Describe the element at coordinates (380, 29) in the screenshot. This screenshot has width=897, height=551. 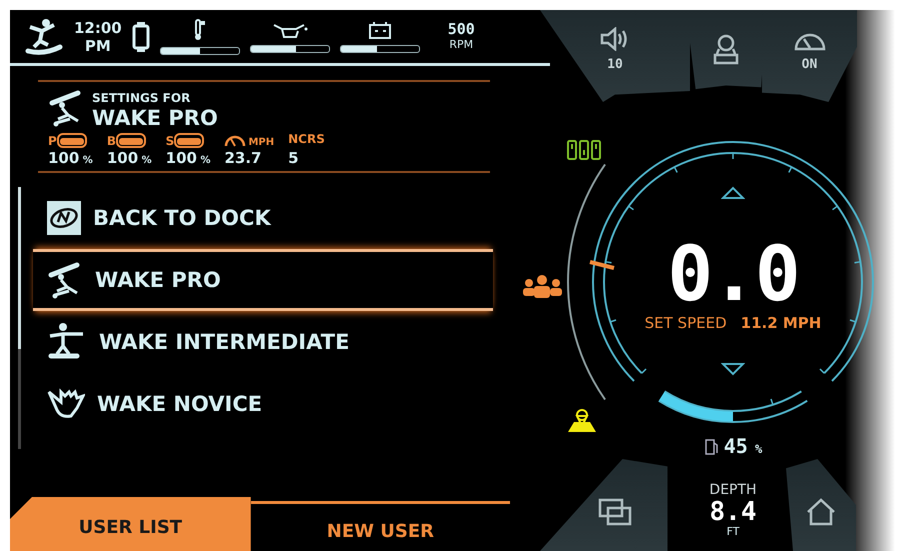
I see `battery-icon` at that location.